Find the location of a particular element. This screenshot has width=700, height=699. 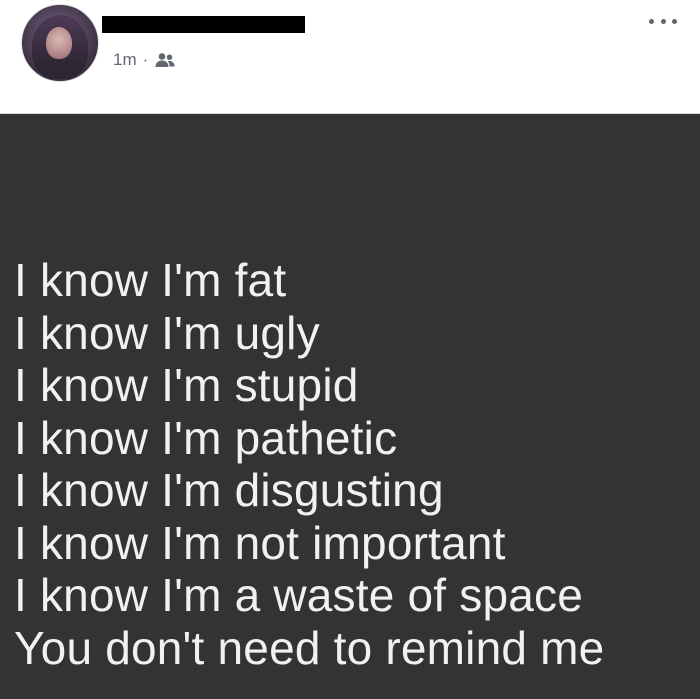

post-text-line: I know I'm a waste of space is located at coordinates (298, 595).